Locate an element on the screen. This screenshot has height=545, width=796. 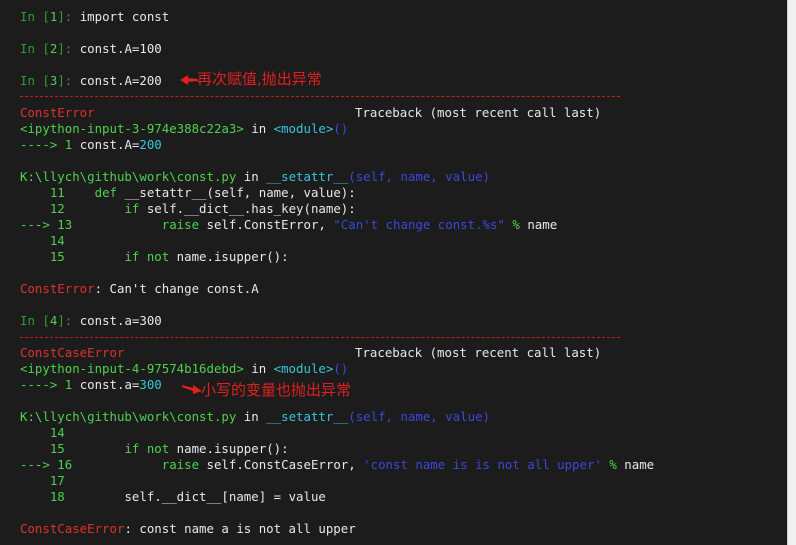
code-text: self.ConstError, is located at coordinates (270, 224).